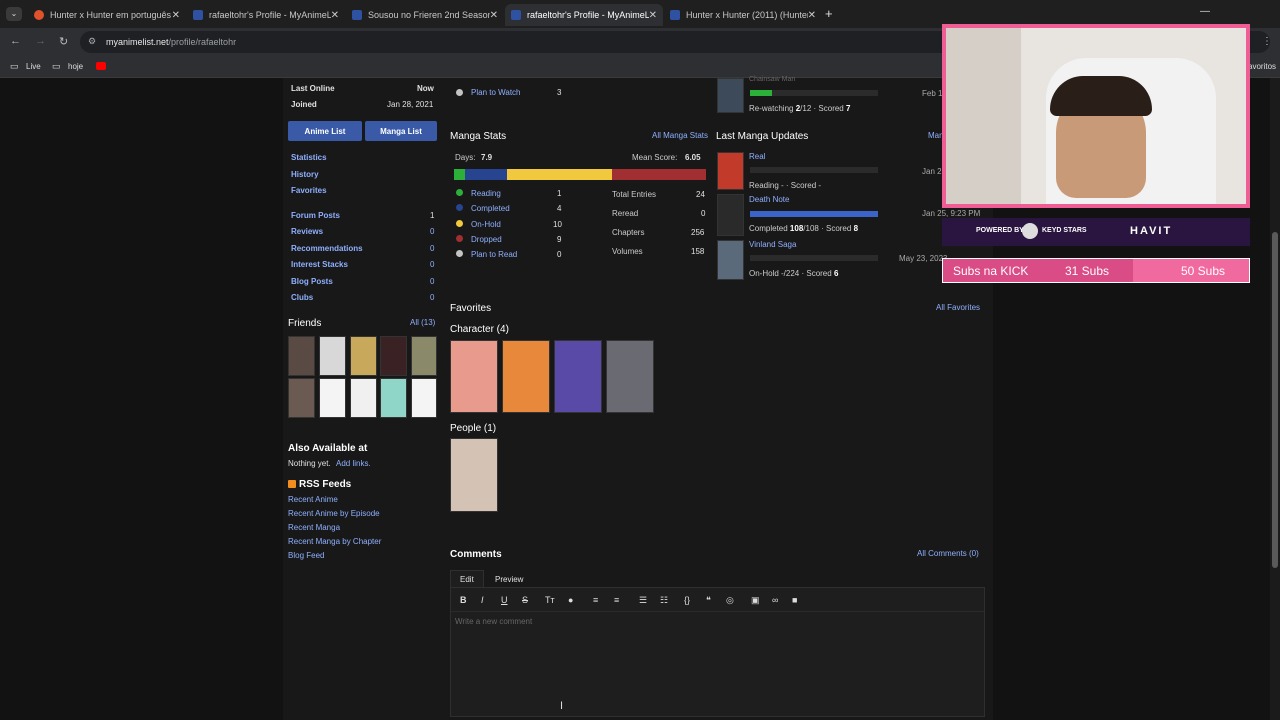  I want to click on anime-cover-thumb, so click(730, 95).